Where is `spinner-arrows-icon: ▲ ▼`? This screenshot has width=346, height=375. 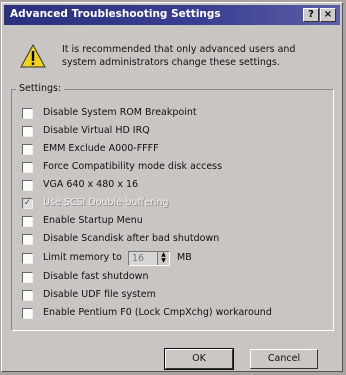
spinner-arrows-icon: ▲ ▼ is located at coordinates (163, 258).